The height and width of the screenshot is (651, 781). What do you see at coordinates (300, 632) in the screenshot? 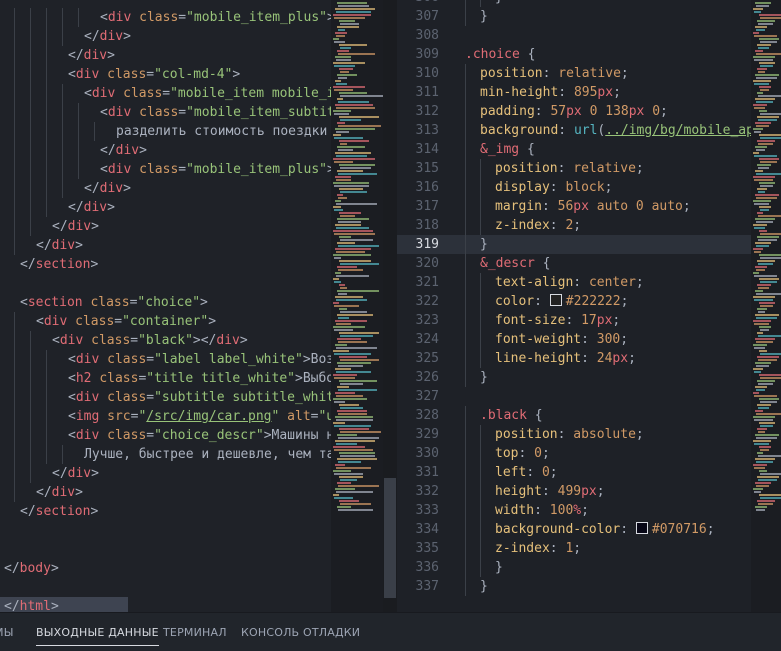
I see `panel-tab-debug-console: КОНСОЛЬ ОТЛАДКИ` at bounding box center [300, 632].